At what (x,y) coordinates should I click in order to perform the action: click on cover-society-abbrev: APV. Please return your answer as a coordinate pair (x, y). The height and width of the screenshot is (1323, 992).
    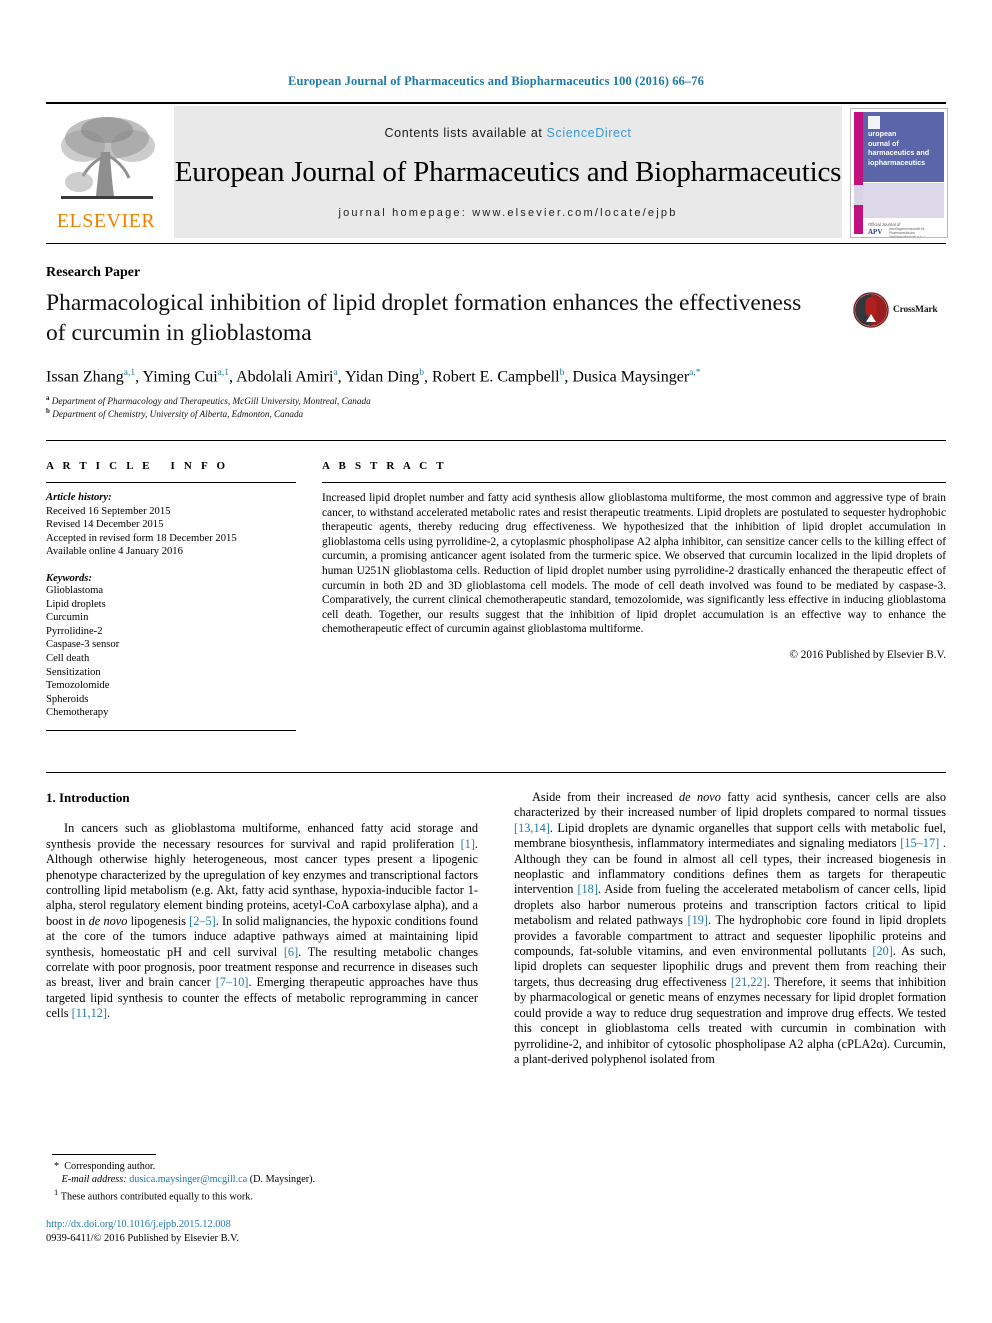
    Looking at the image, I should click on (875, 232).